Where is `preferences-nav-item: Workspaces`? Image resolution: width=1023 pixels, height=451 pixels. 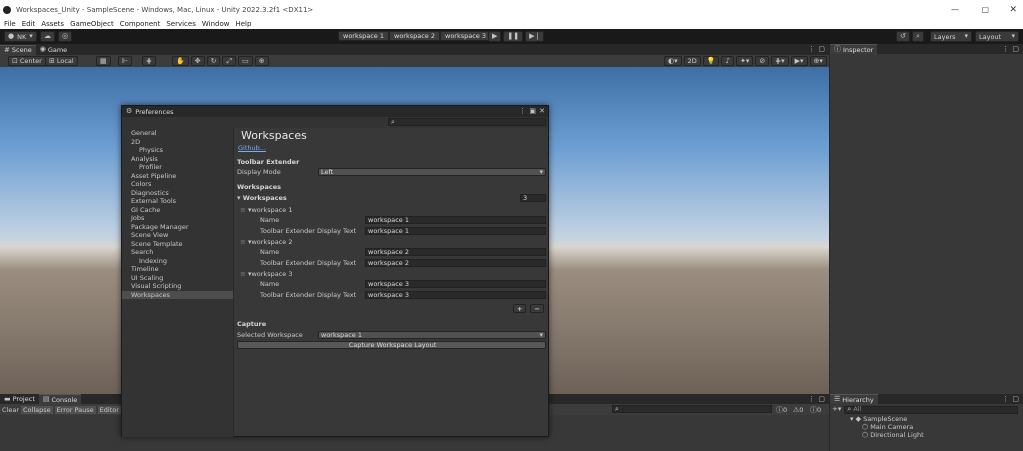 preferences-nav-item: Workspaces is located at coordinates (177, 294).